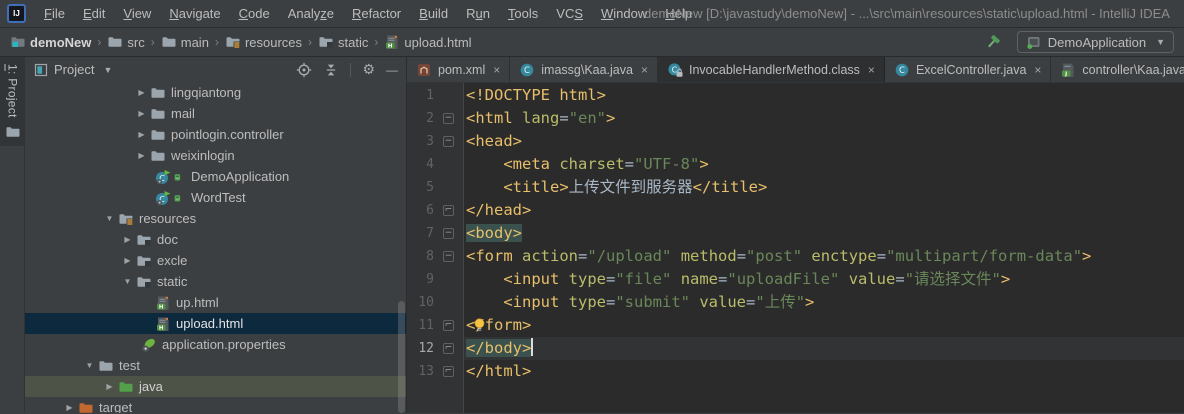 This screenshot has width=1184, height=414. What do you see at coordinates (172, 260) in the screenshot?
I see `tree-item-label: excle` at bounding box center [172, 260].